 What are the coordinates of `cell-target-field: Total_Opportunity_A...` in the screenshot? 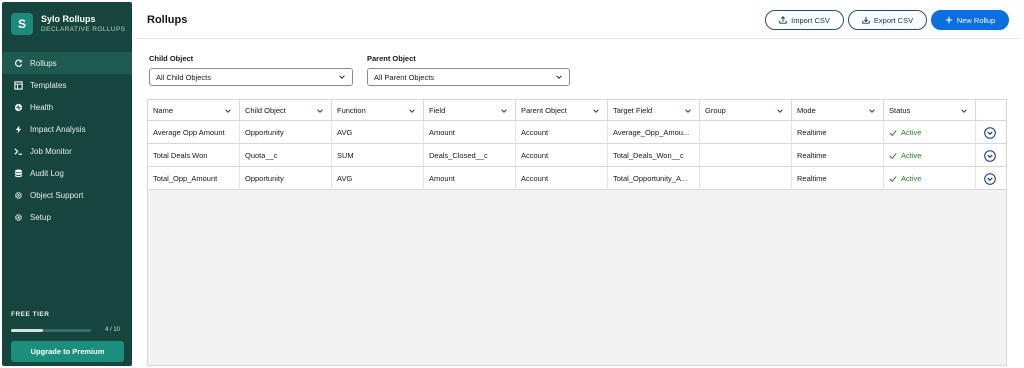 It's located at (654, 178).